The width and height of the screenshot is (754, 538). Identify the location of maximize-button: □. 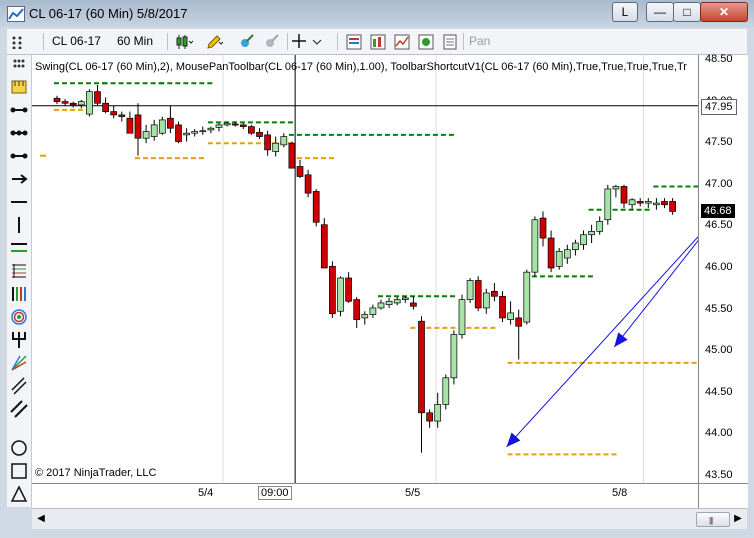
(687, 12).